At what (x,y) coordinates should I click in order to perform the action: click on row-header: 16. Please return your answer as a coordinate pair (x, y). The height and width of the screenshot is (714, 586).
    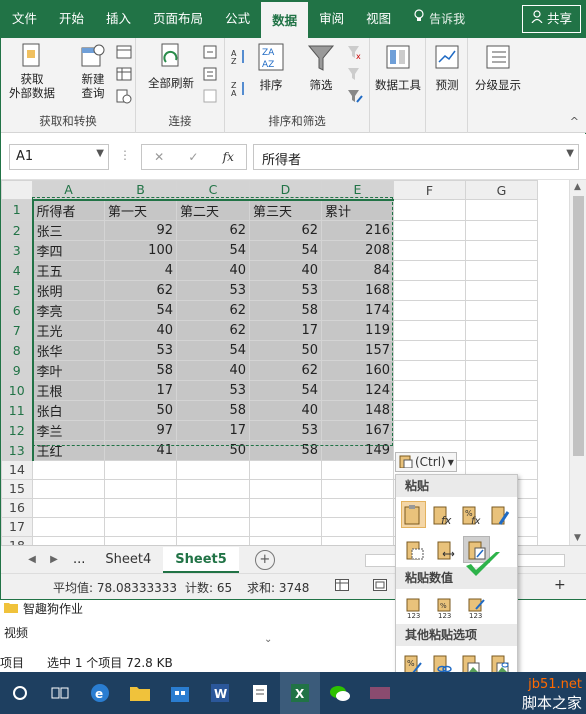
    Looking at the image, I should click on (17, 507).